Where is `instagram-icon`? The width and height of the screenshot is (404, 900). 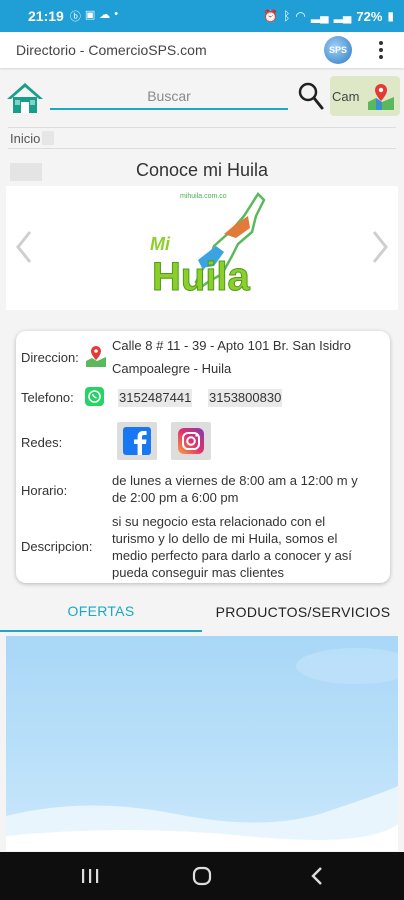 instagram-icon is located at coordinates (191, 441).